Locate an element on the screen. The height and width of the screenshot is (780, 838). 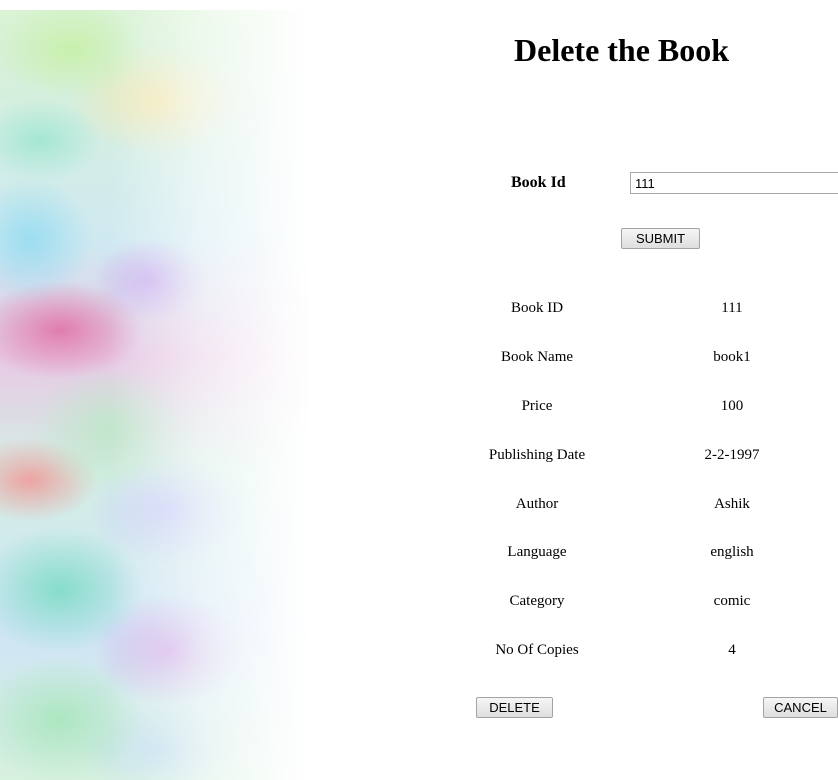
detail-label: Book Name is located at coordinates (537, 356).